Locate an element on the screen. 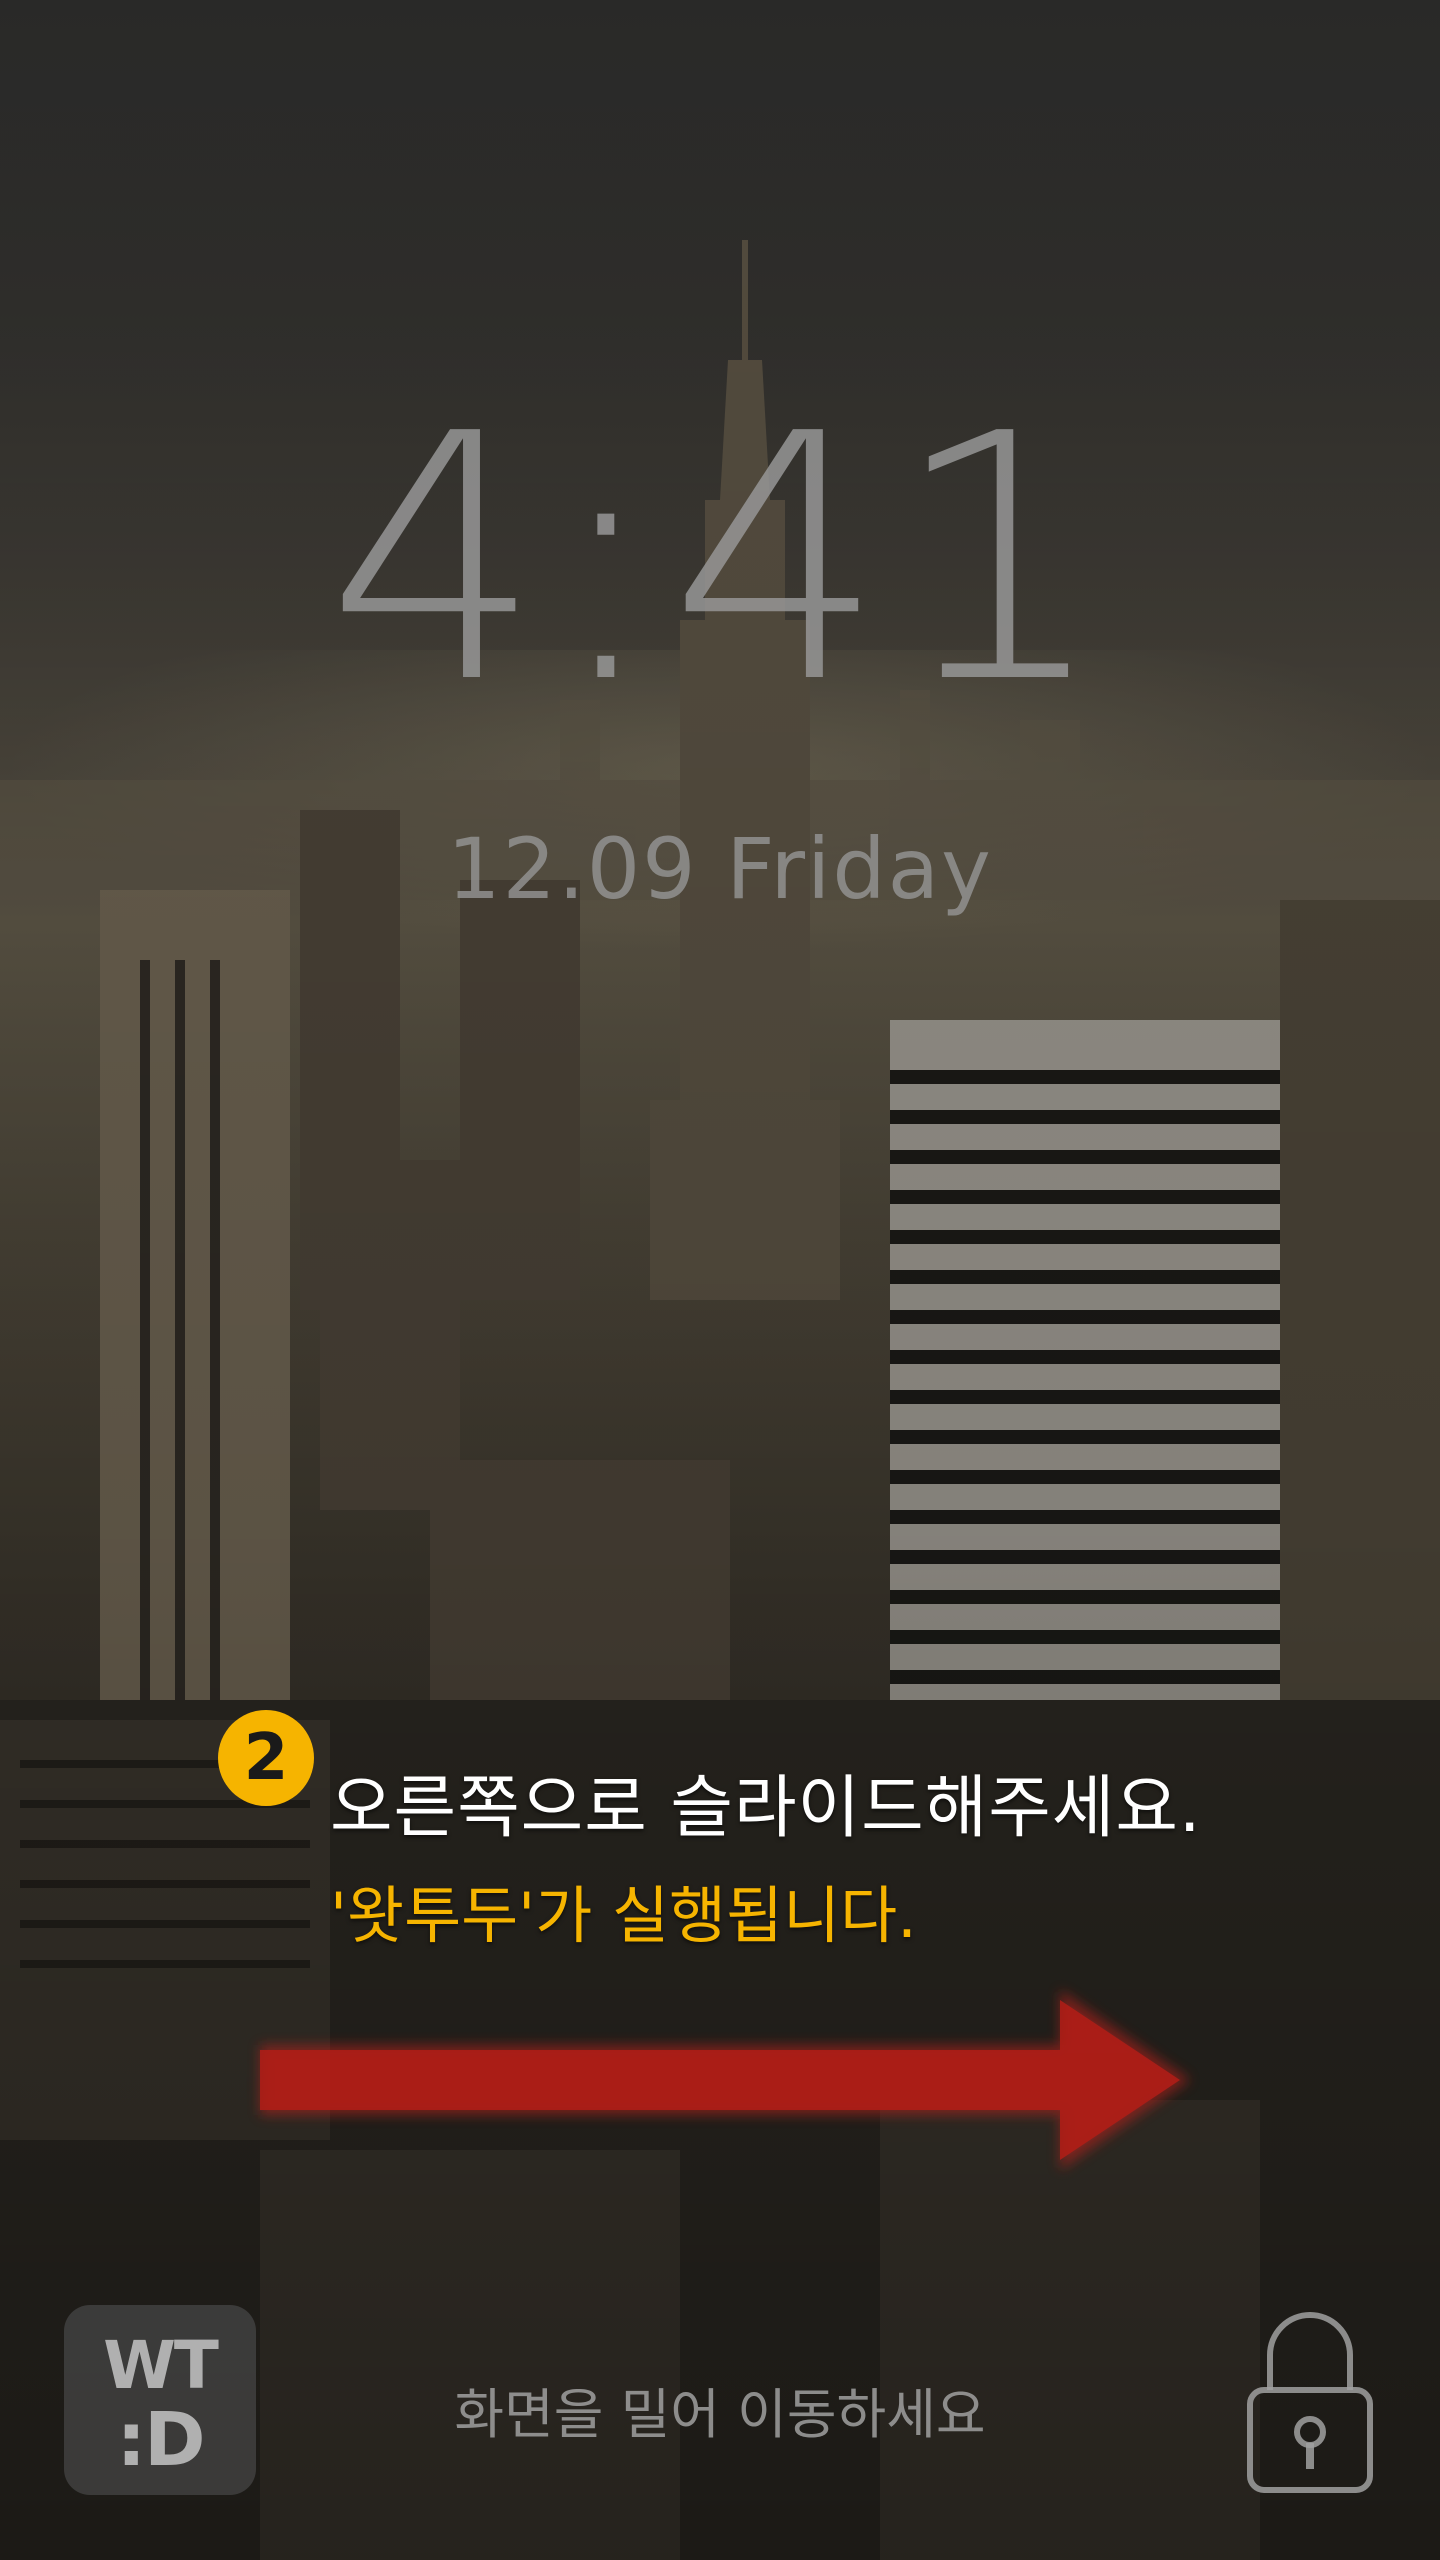 The height and width of the screenshot is (2560, 1440). lockscreen-clock: 4:41 is located at coordinates (720, 560).